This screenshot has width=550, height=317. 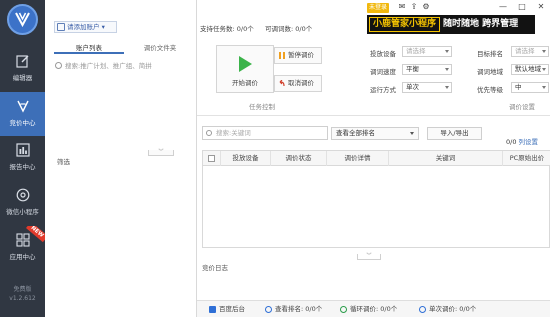 What do you see at coordinates (22, 294) in the screenshot?
I see `version-info: 免费版 v1.2.612` at bounding box center [22, 294].